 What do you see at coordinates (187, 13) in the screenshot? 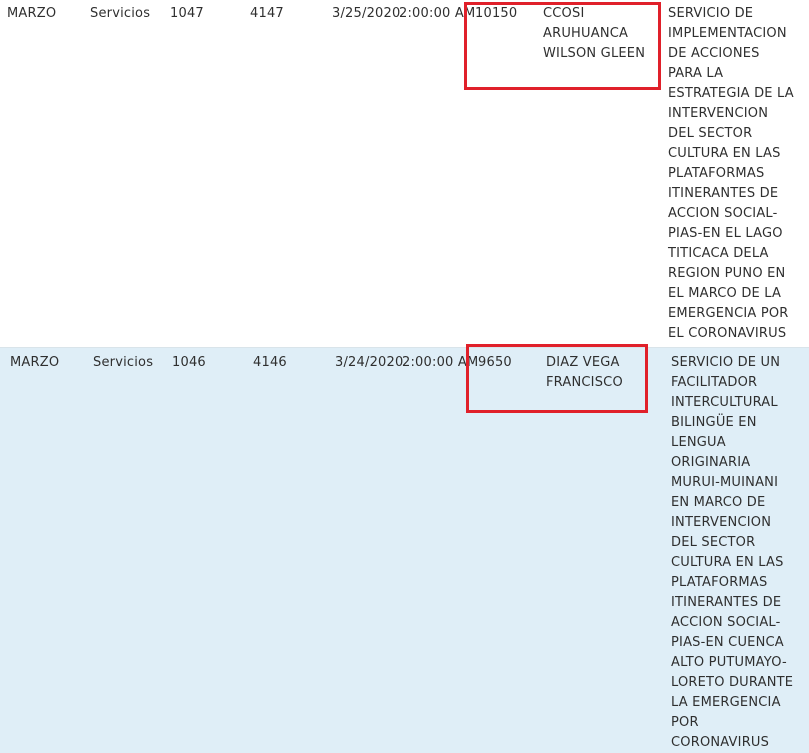
I see `code-1-cell: 1047` at bounding box center [187, 13].